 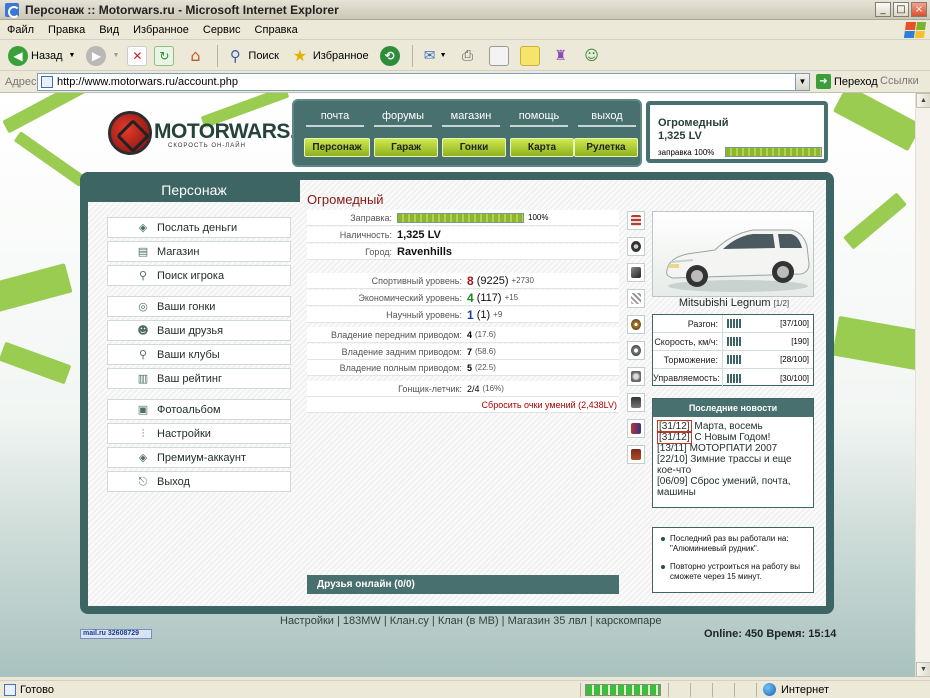 What do you see at coordinates (102, 56) in the screenshot?
I see `forward-button: ▶ ▼` at bounding box center [102, 56].